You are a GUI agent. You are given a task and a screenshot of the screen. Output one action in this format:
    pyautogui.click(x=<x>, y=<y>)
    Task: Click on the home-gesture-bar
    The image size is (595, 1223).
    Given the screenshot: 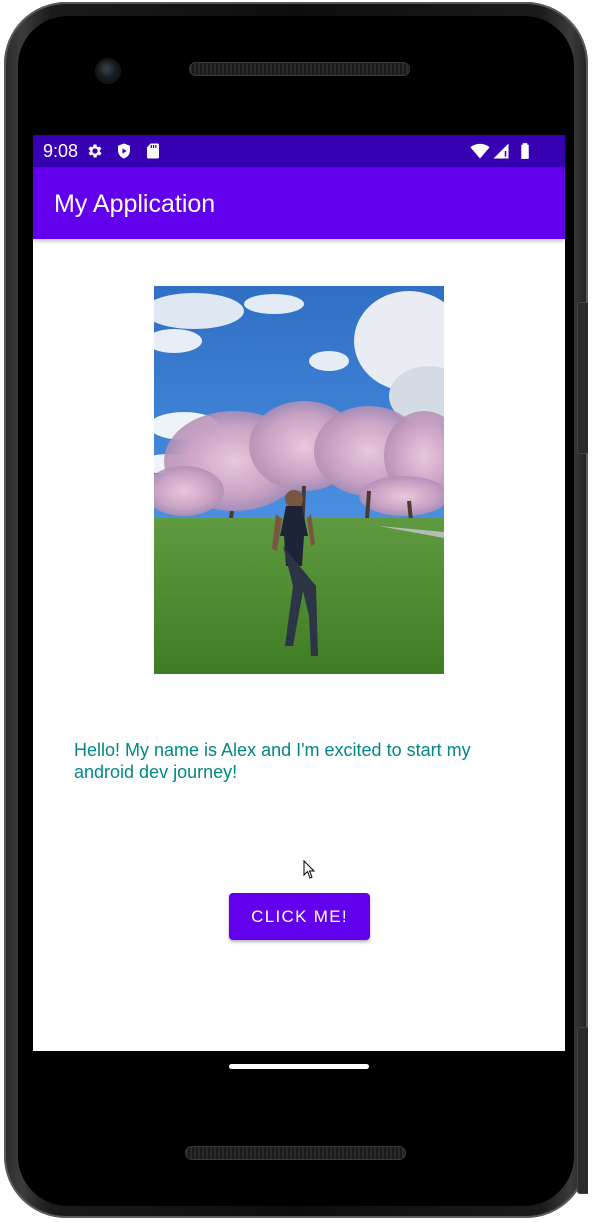 What is the action you would take?
    pyautogui.click(x=299, y=1066)
    